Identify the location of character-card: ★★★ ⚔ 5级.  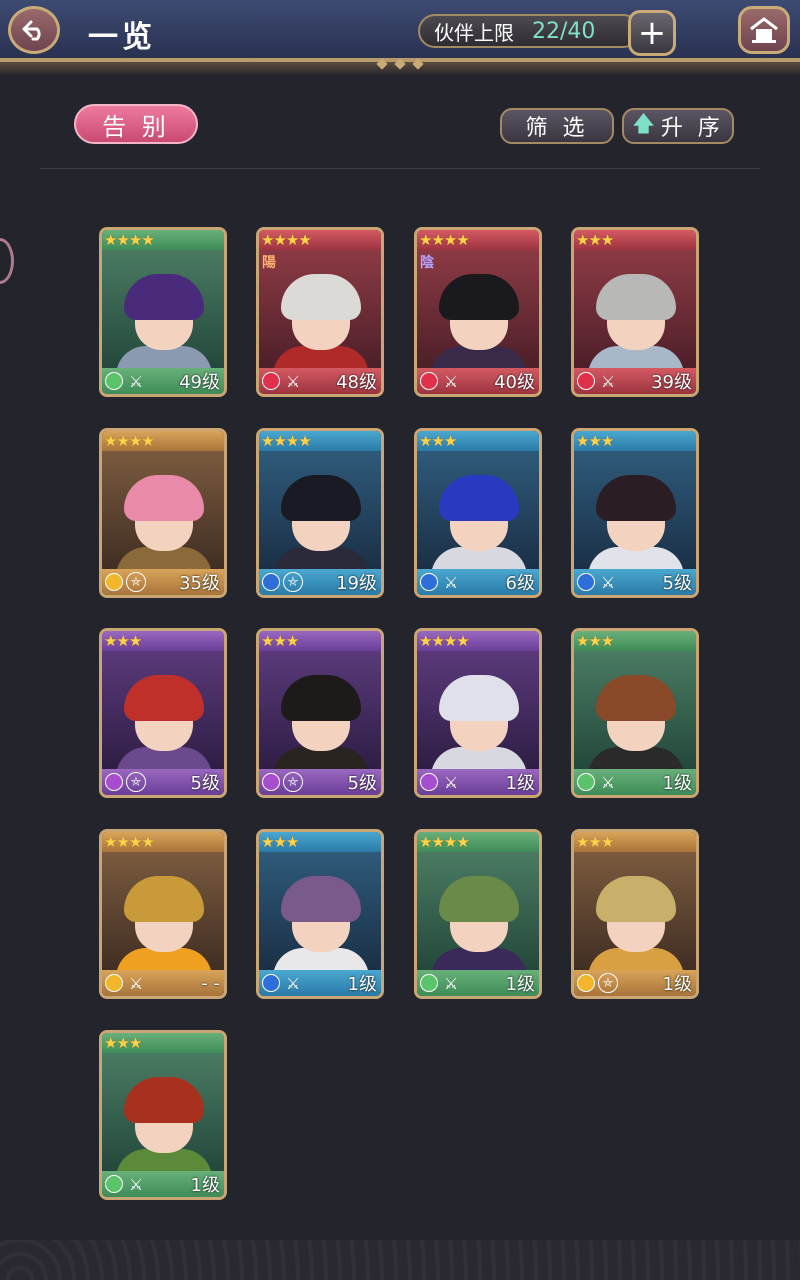
(635, 513).